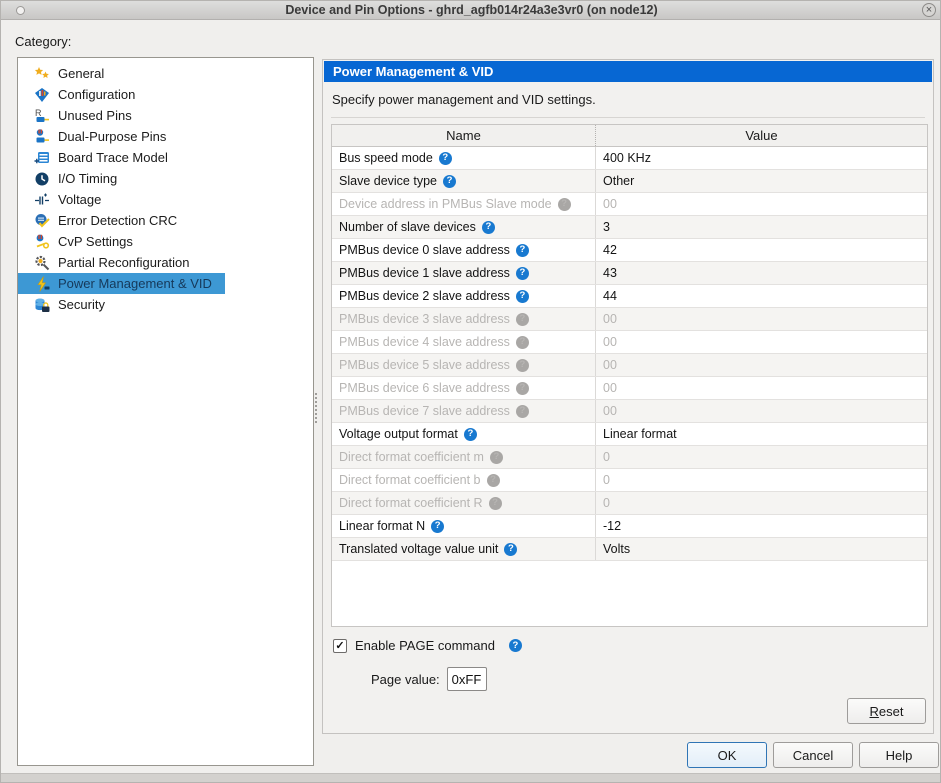 This screenshot has width=941, height=783. What do you see at coordinates (761, 434) in the screenshot?
I see `row-value: Linear format` at bounding box center [761, 434].